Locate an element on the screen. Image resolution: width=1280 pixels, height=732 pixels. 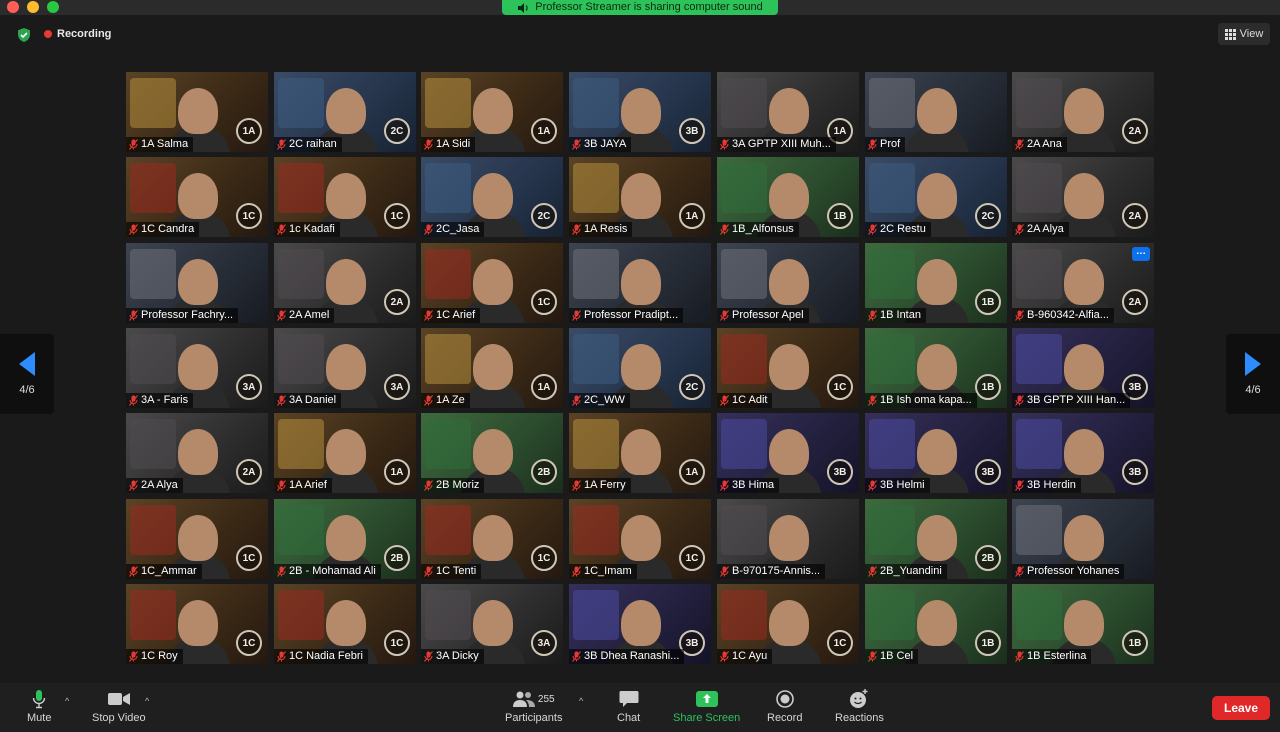
participant-tile: 2B 2B_Yuandini is located at coordinates (936, 539).